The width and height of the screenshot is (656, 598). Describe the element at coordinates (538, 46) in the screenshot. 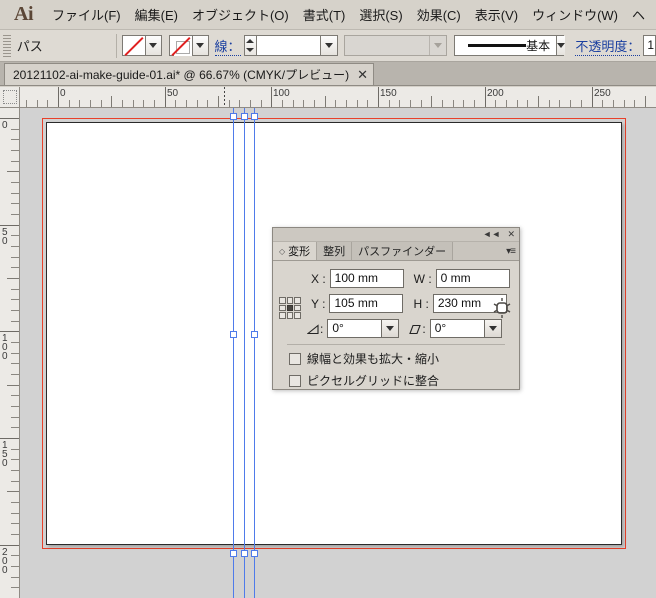

I see `brush-name: 基本` at that location.